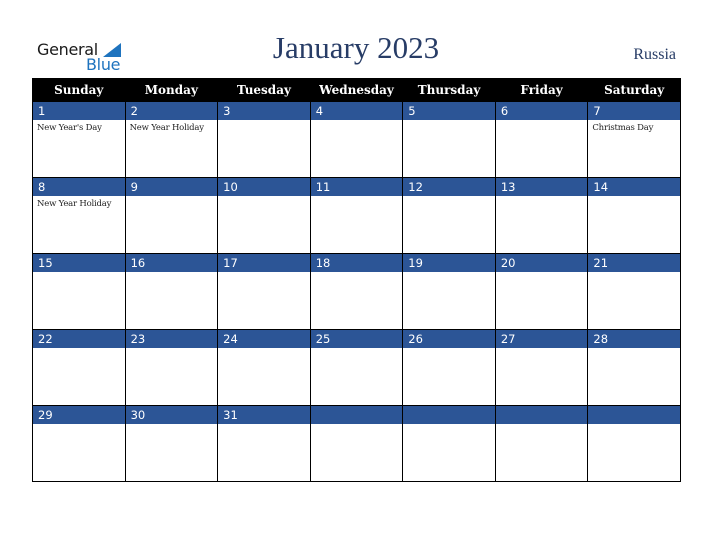 This screenshot has height=550, width=712. Describe the element at coordinates (634, 187) in the screenshot. I see `day-number: 14` at that location.